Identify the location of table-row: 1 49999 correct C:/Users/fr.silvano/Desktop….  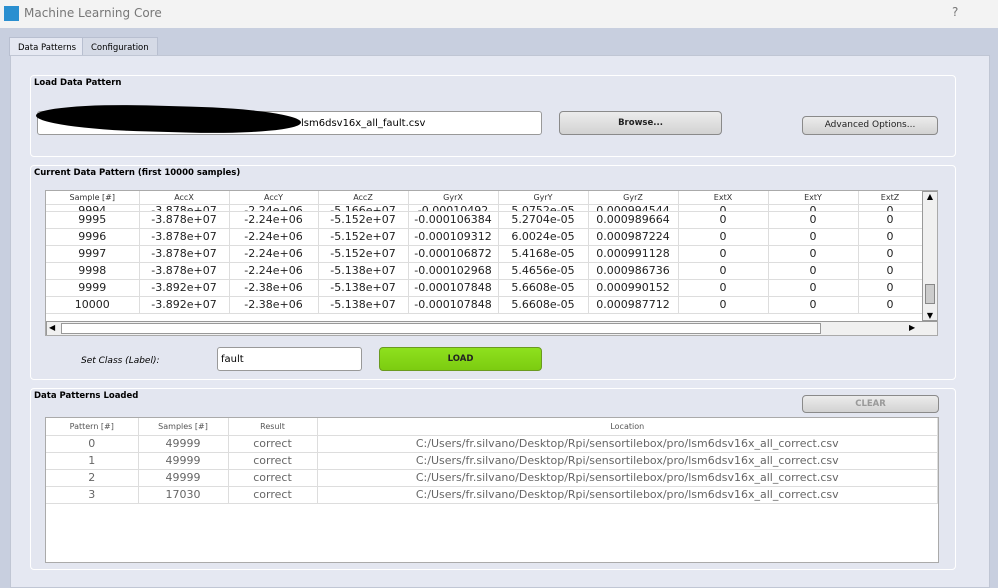
(492, 461).